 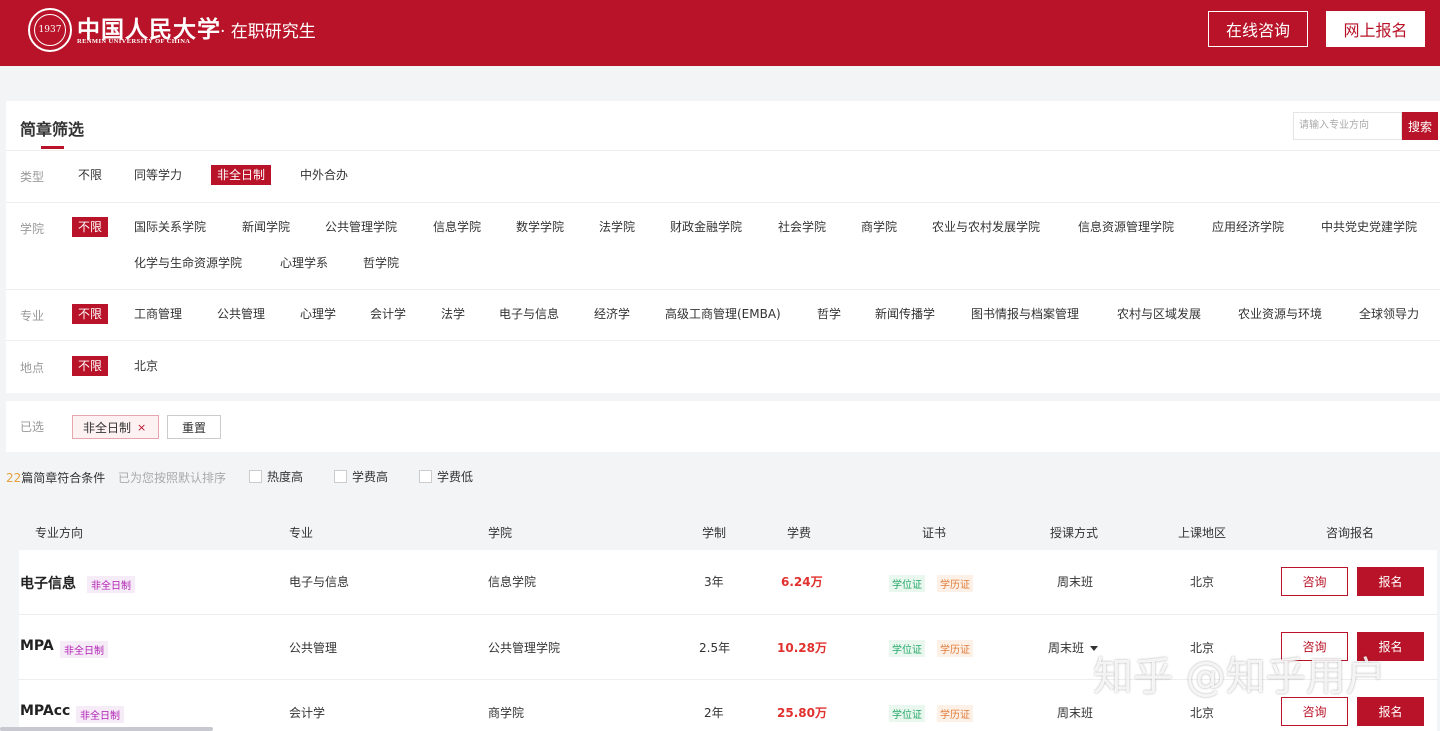 What do you see at coordinates (955, 713) in the screenshot?
I see `diploma-cert-badge: 学历证` at bounding box center [955, 713].